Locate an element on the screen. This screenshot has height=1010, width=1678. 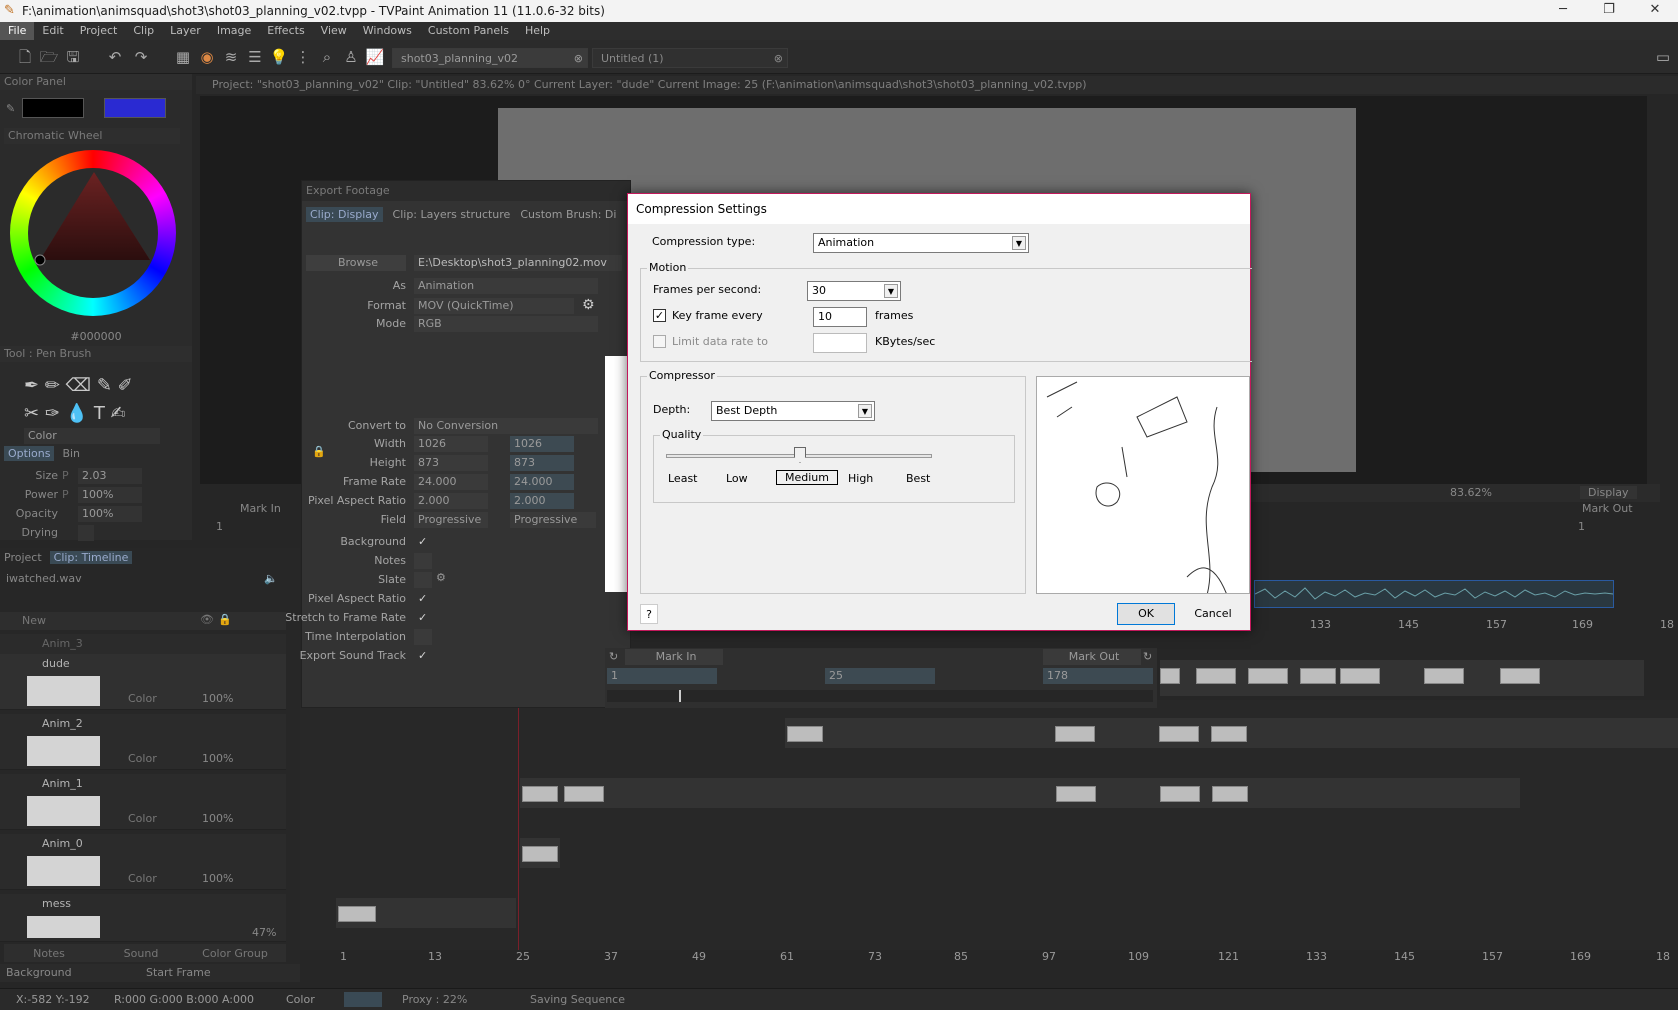
marker-icon: ✎ is located at coordinates (104, 385).